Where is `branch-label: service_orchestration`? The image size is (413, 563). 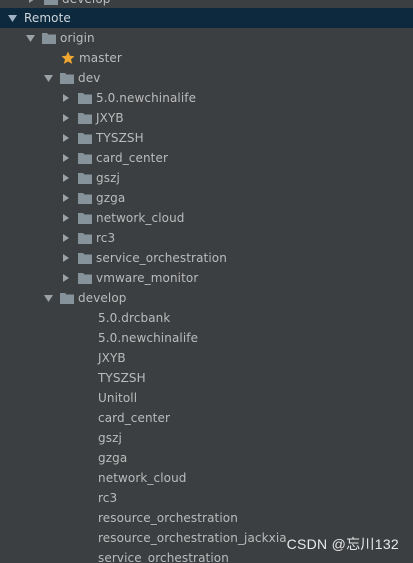
branch-label: service_orchestration is located at coordinates (163, 557).